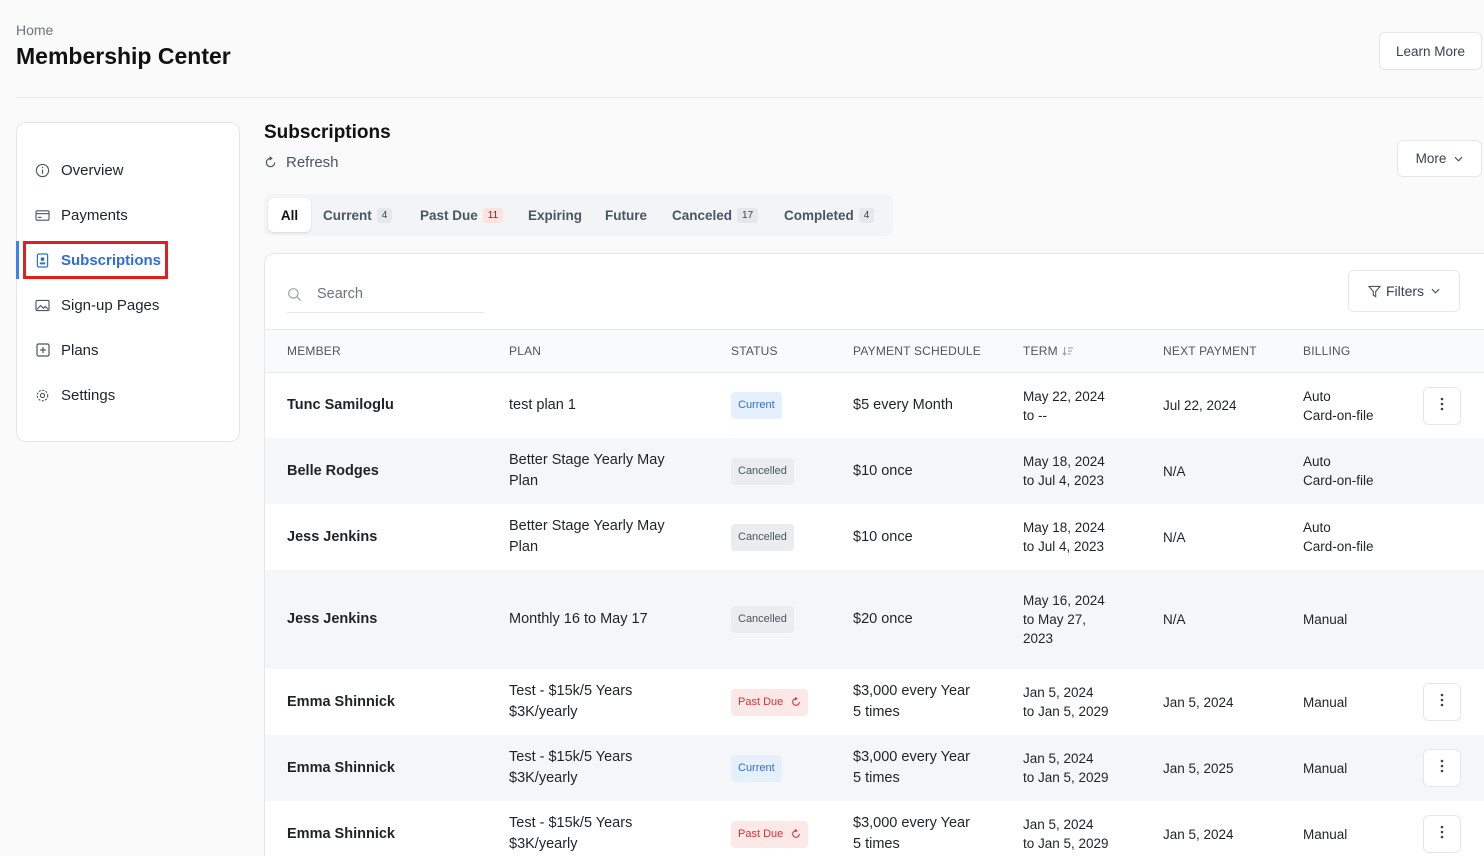 The width and height of the screenshot is (1484, 856). What do you see at coordinates (1326, 351) in the screenshot?
I see `column-header-billing: BILLING` at bounding box center [1326, 351].